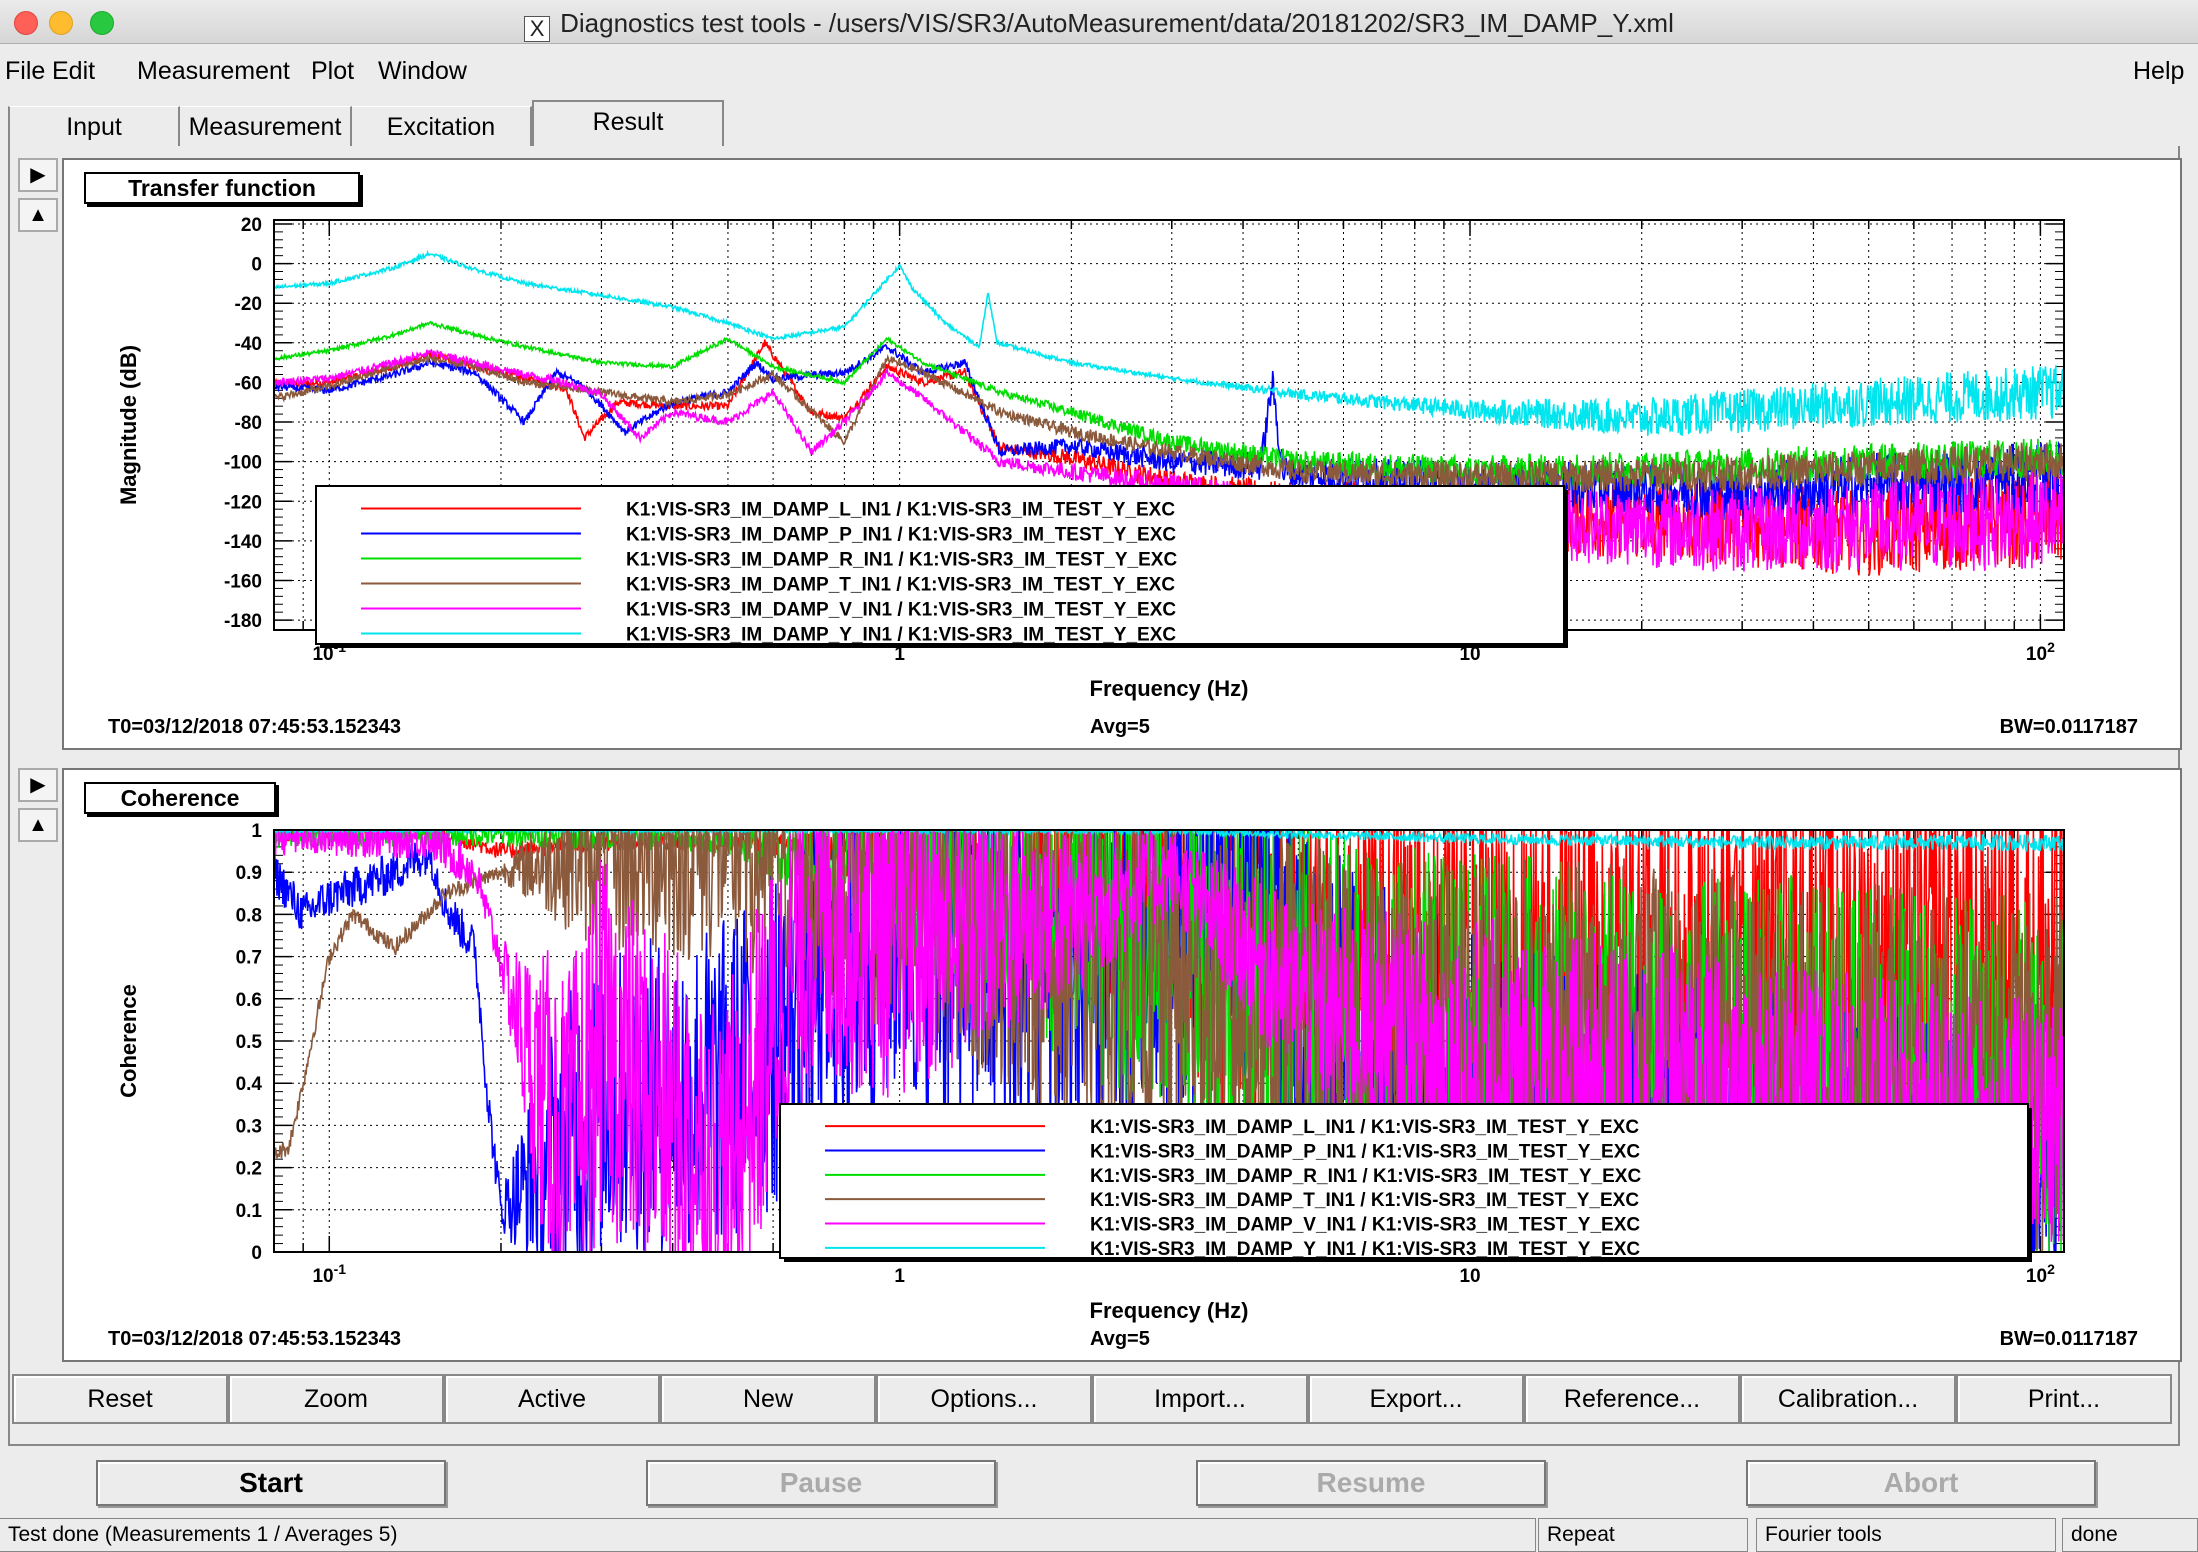 This screenshot has height=1552, width=2198. I want to click on transfer-function-y-tick-label: -100, so click(243, 463).